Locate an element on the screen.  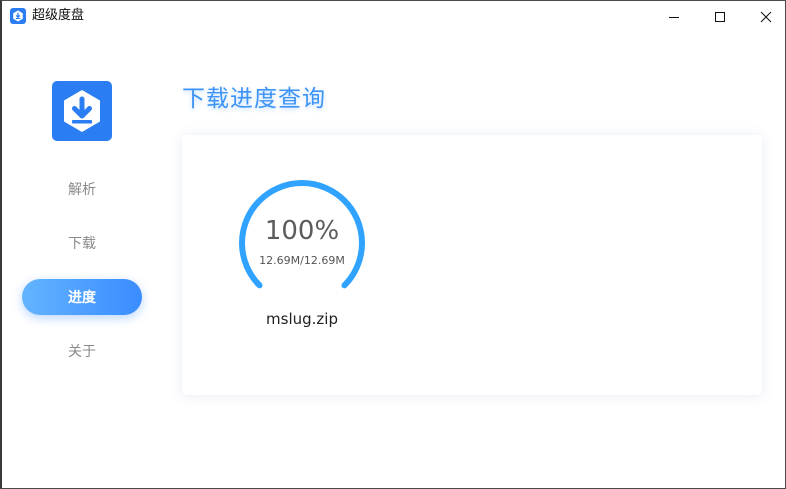
maximize-icon is located at coordinates (720, 16).